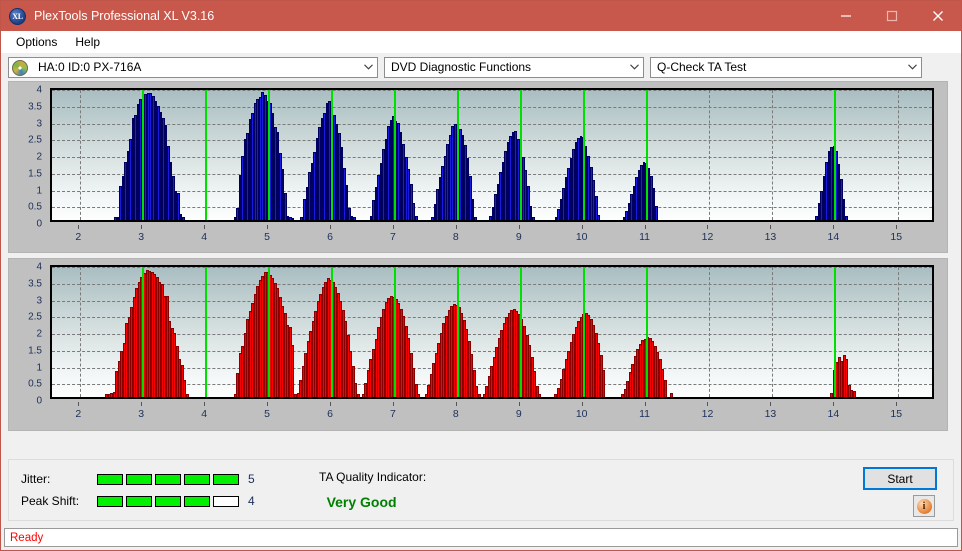 The height and width of the screenshot is (551, 962). I want to click on ta-quality-value: Very Good, so click(361, 502).